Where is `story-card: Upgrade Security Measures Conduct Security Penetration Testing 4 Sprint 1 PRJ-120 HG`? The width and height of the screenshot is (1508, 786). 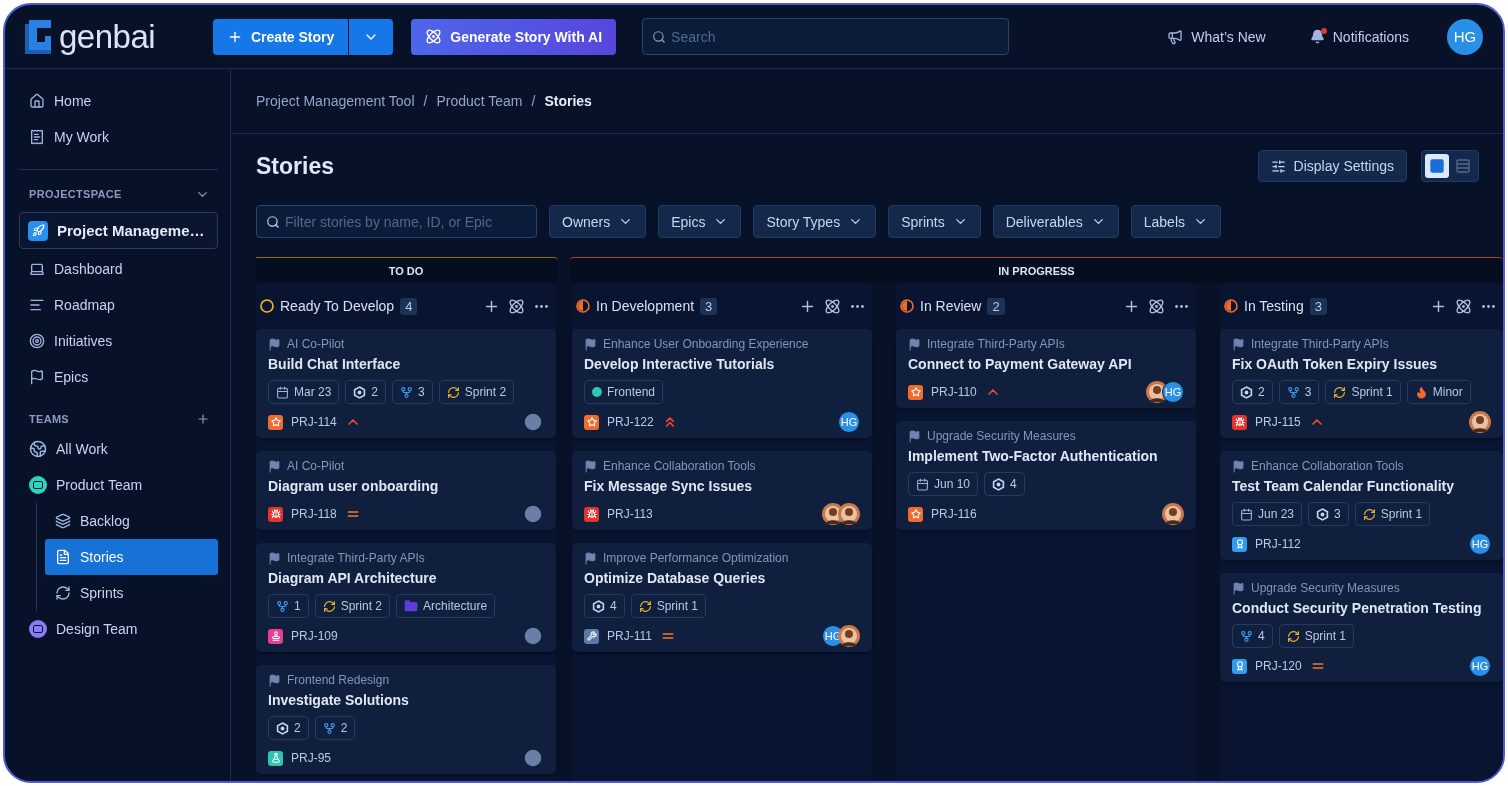
story-card: Upgrade Security Measures Conduct Security Penetration Testing 4 Sprint 1 PRJ-120 HG is located at coordinates (1361, 627).